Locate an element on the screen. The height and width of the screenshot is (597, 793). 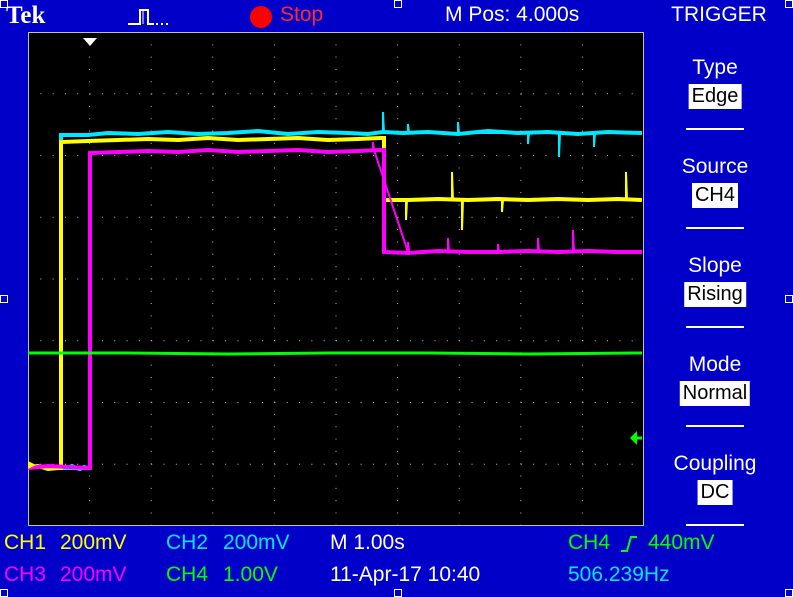
menu-item-label: Source is located at coordinates (715, 166).